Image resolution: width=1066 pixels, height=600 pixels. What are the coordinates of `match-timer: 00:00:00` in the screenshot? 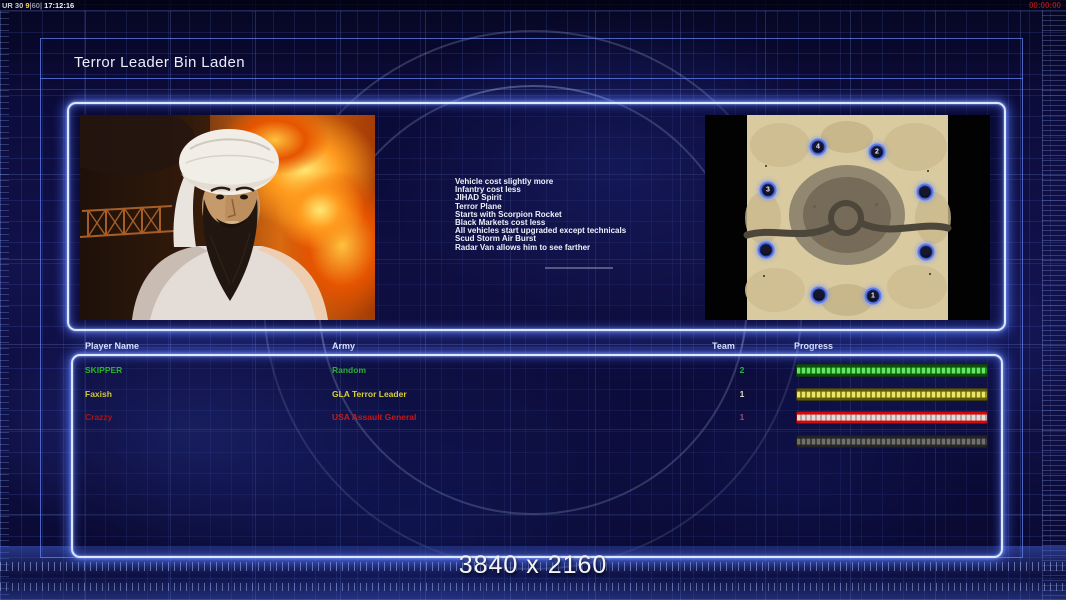 It's located at (1044, 5).